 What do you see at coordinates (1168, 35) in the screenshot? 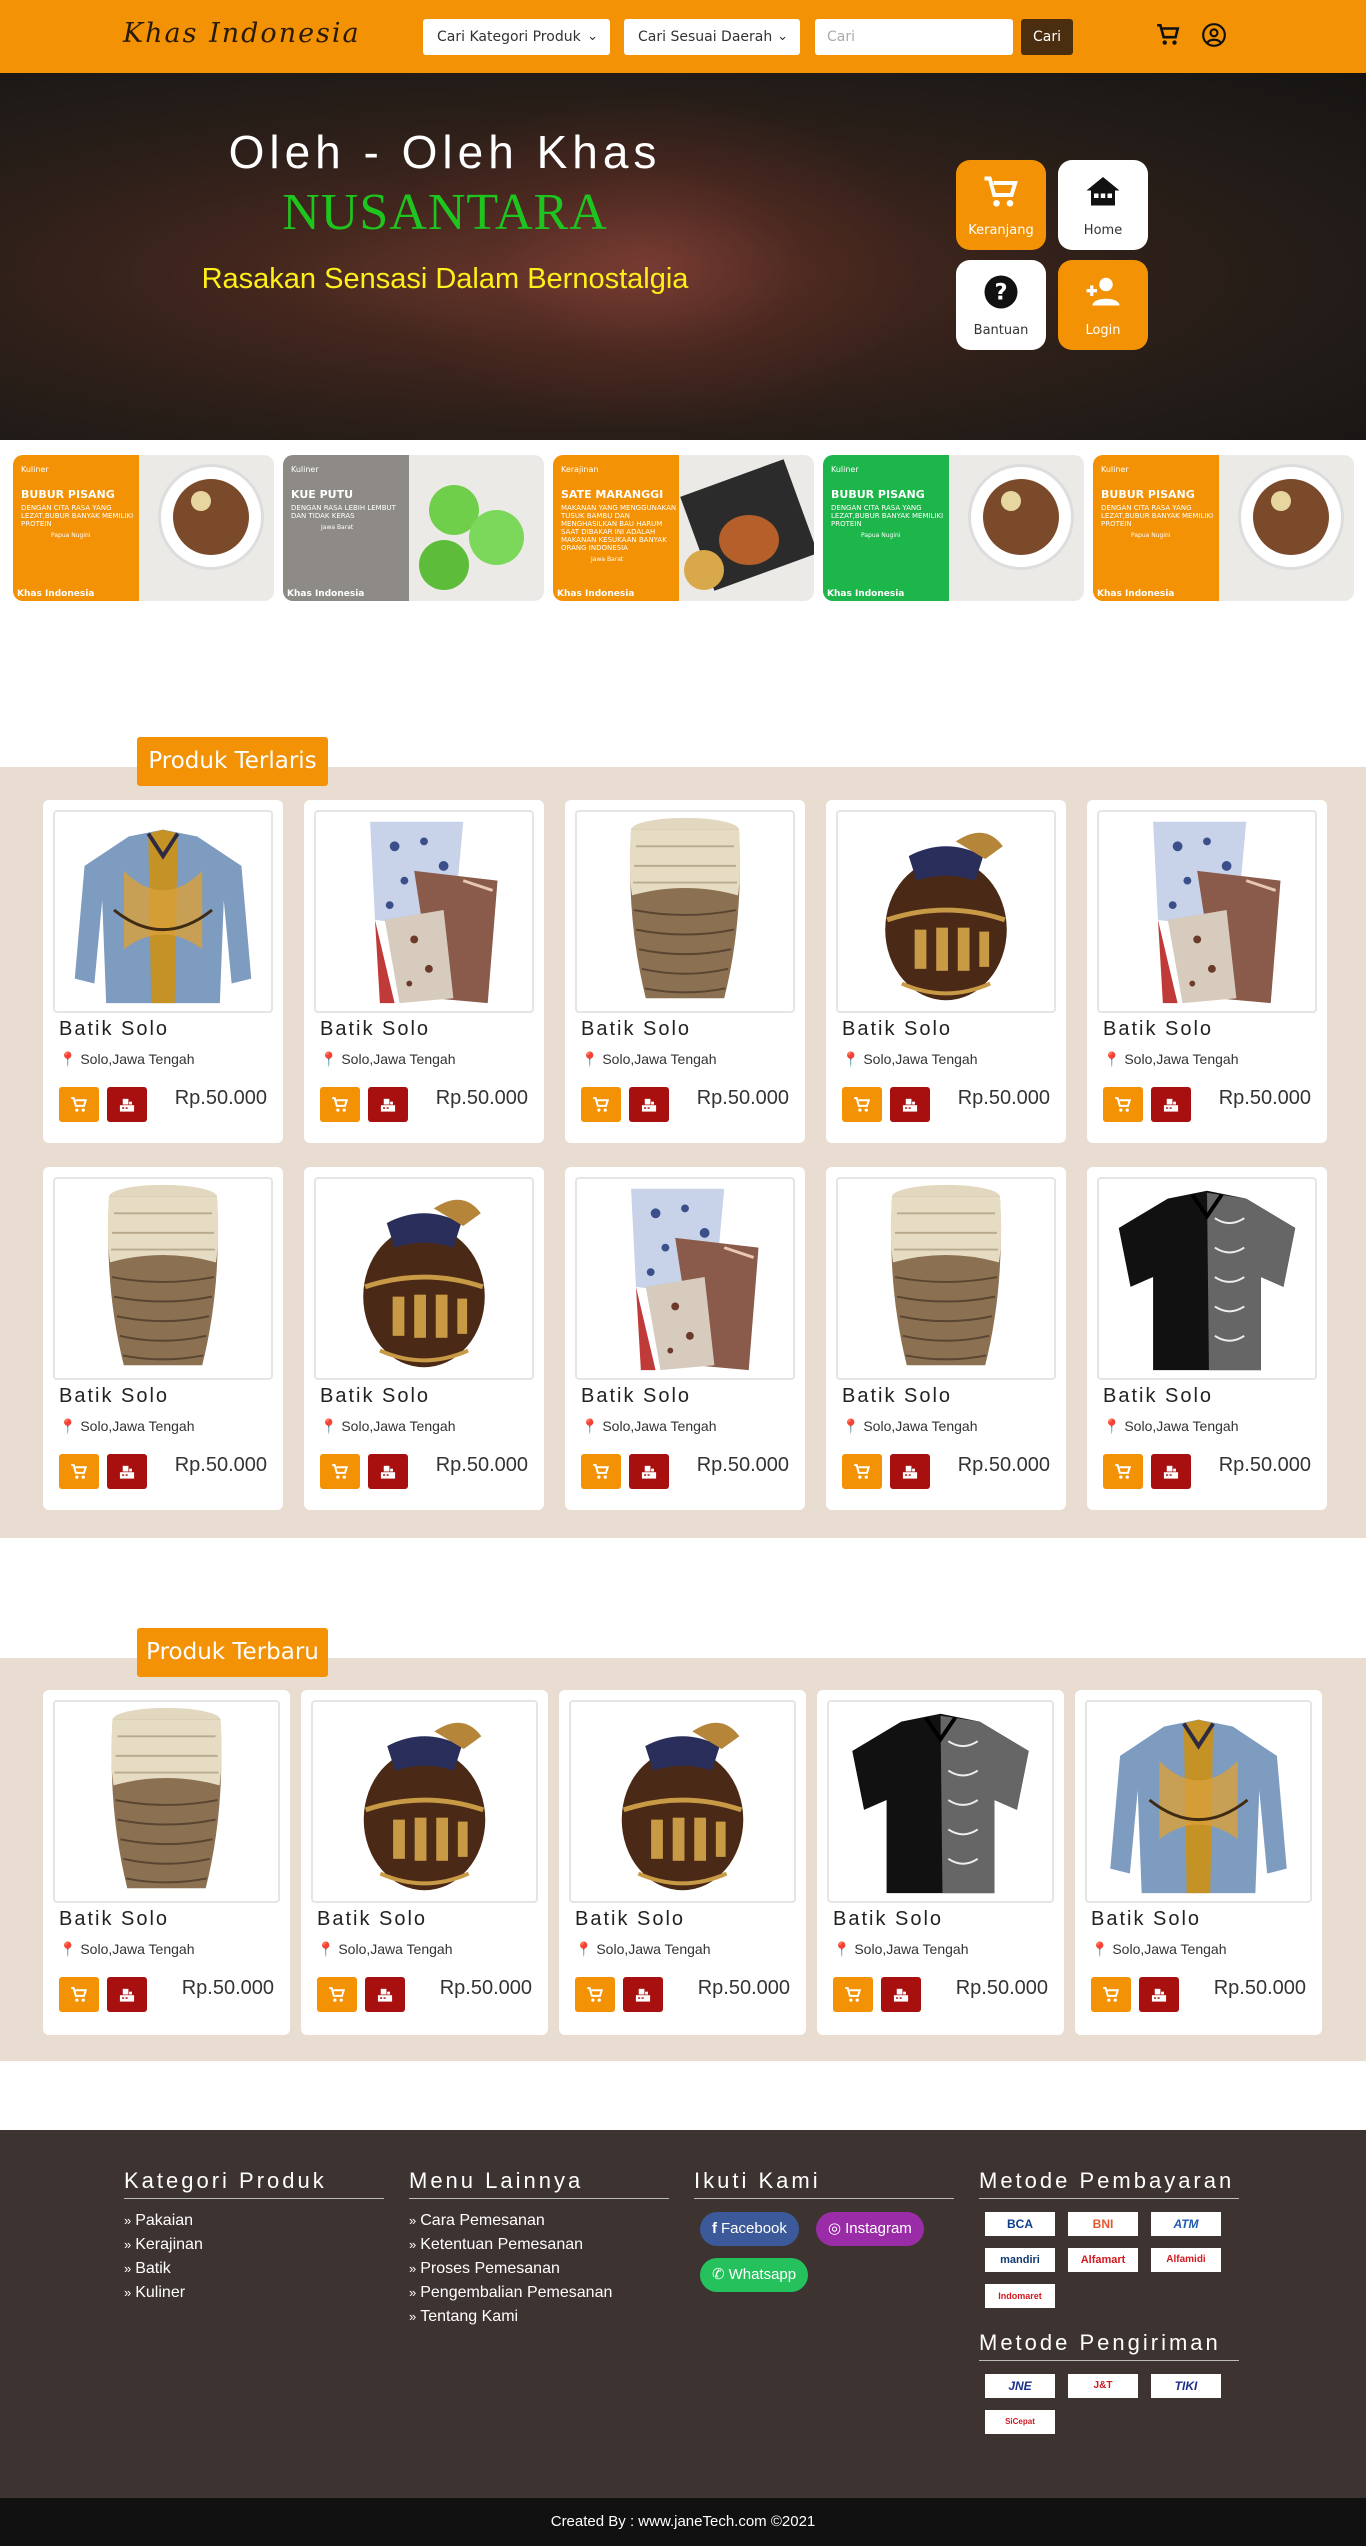
I see `cart-icon` at bounding box center [1168, 35].